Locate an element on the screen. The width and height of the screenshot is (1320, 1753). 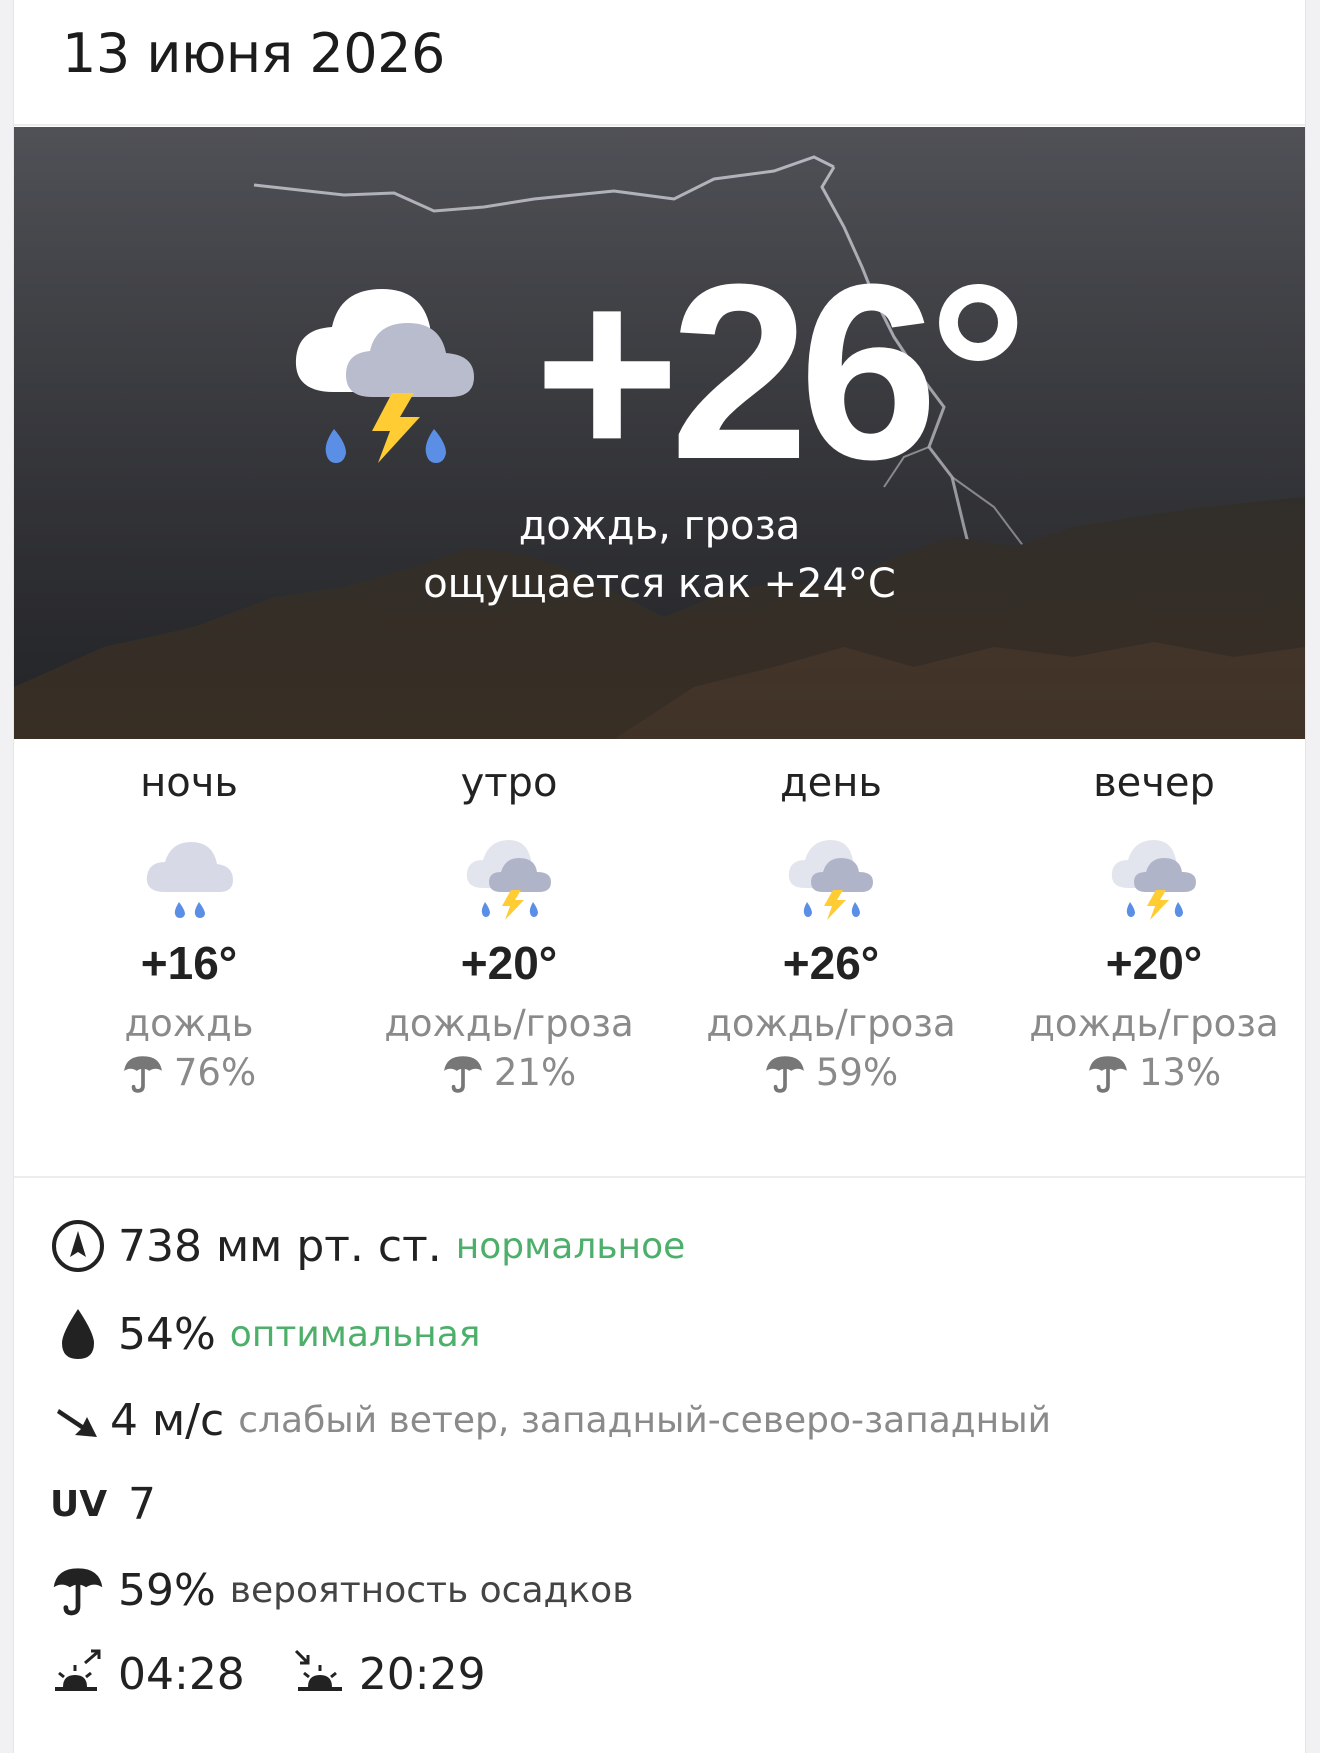
period-precipitation: 21% is located at coordinates (509, 1072).